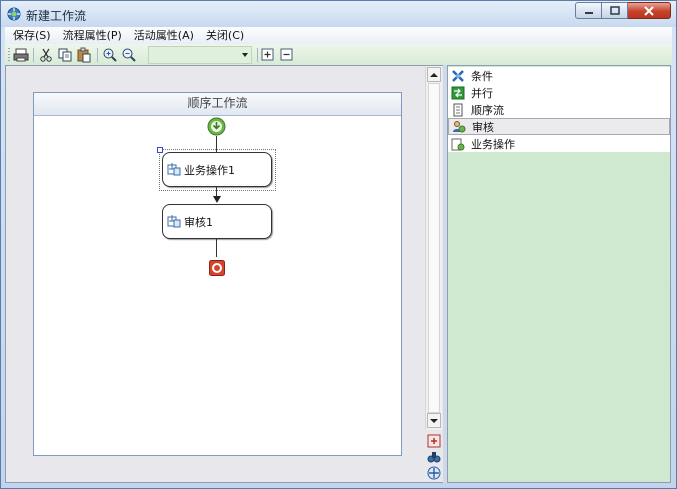  I want to click on activity-review: 审核1, so click(217, 221).